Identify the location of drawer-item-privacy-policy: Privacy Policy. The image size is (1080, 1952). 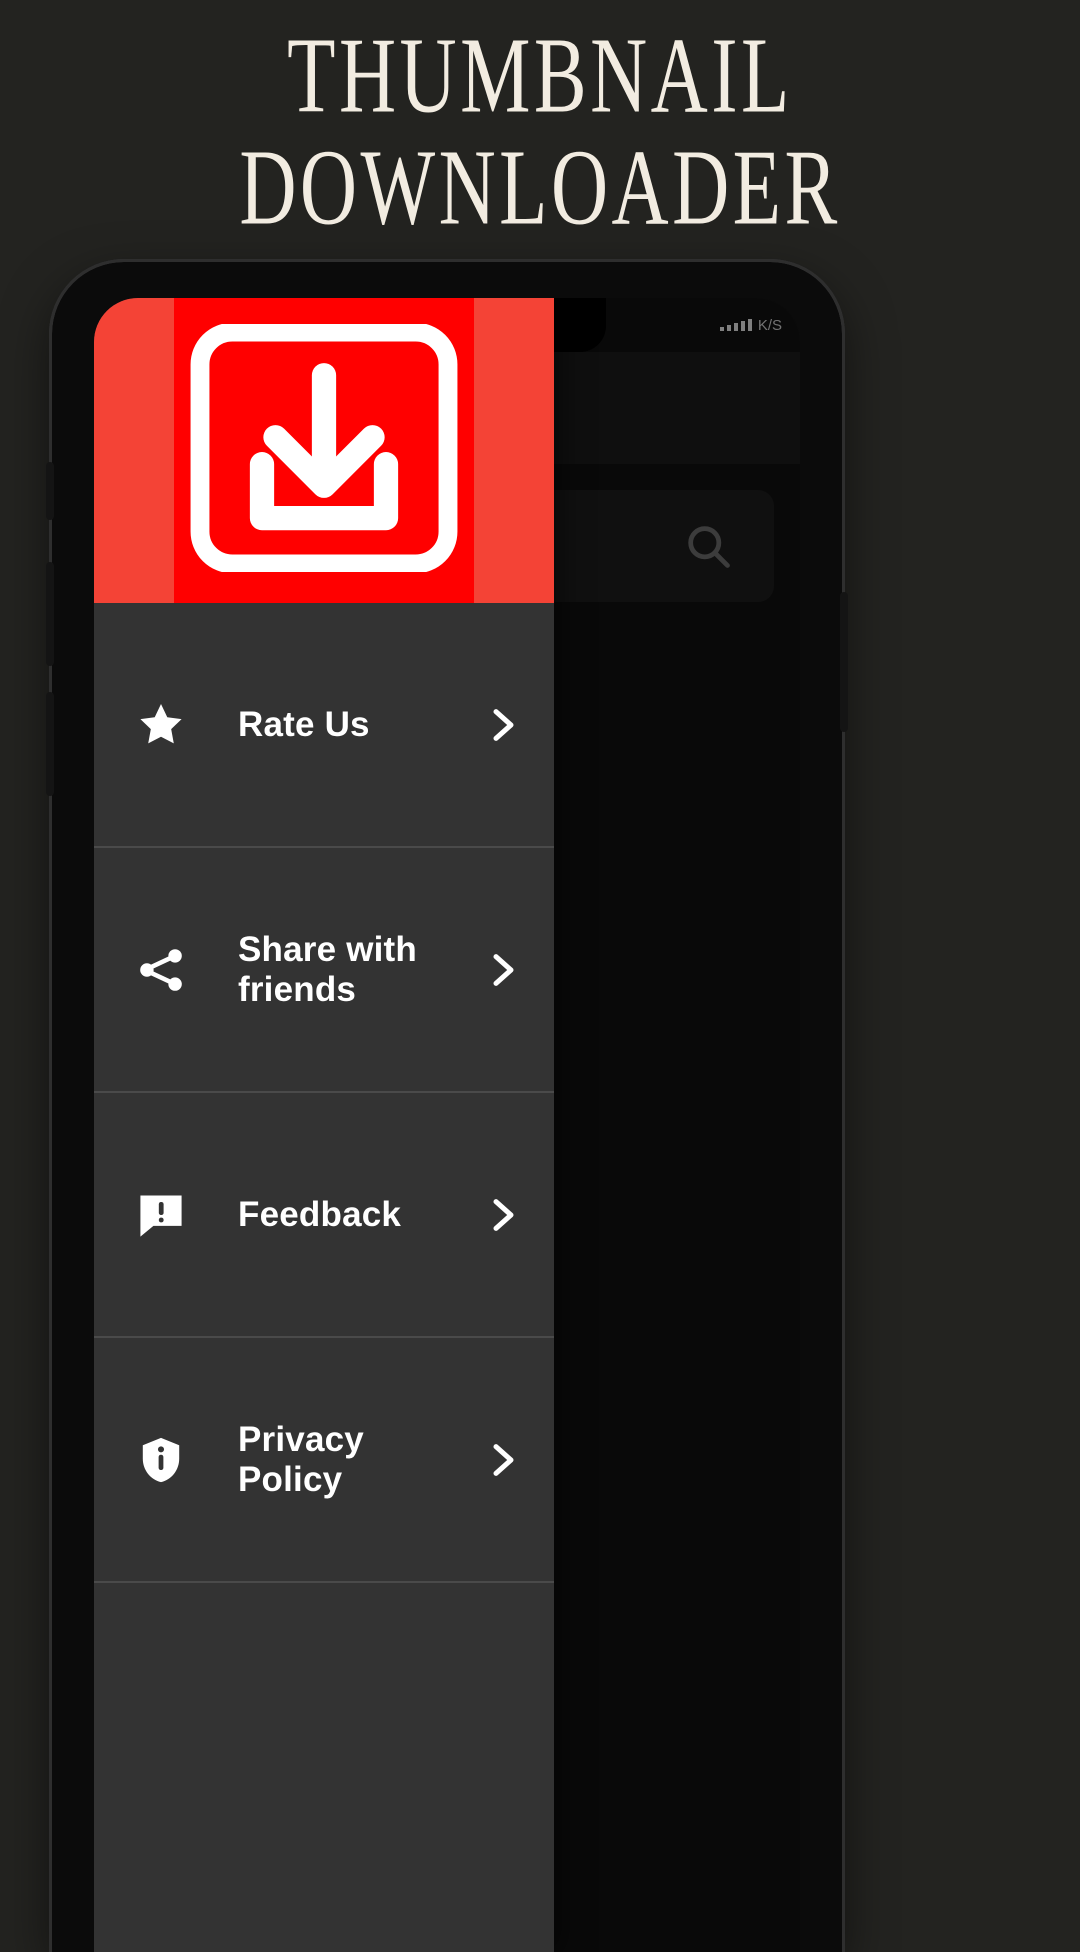
(324, 1460).